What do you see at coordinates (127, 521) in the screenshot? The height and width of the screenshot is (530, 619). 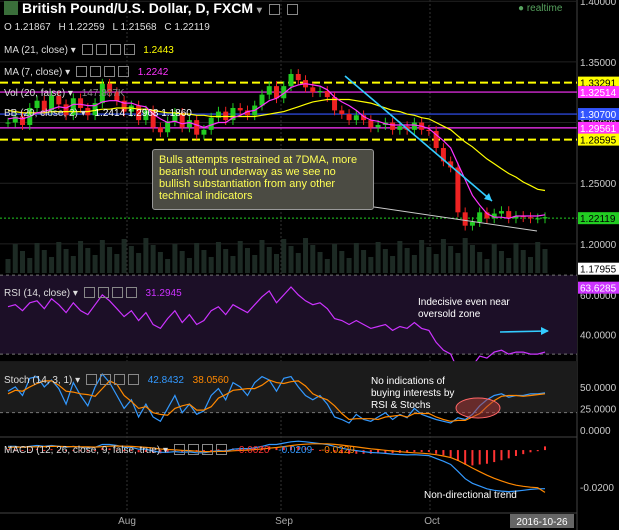 I see `x-tick-aug: Aug` at bounding box center [127, 521].